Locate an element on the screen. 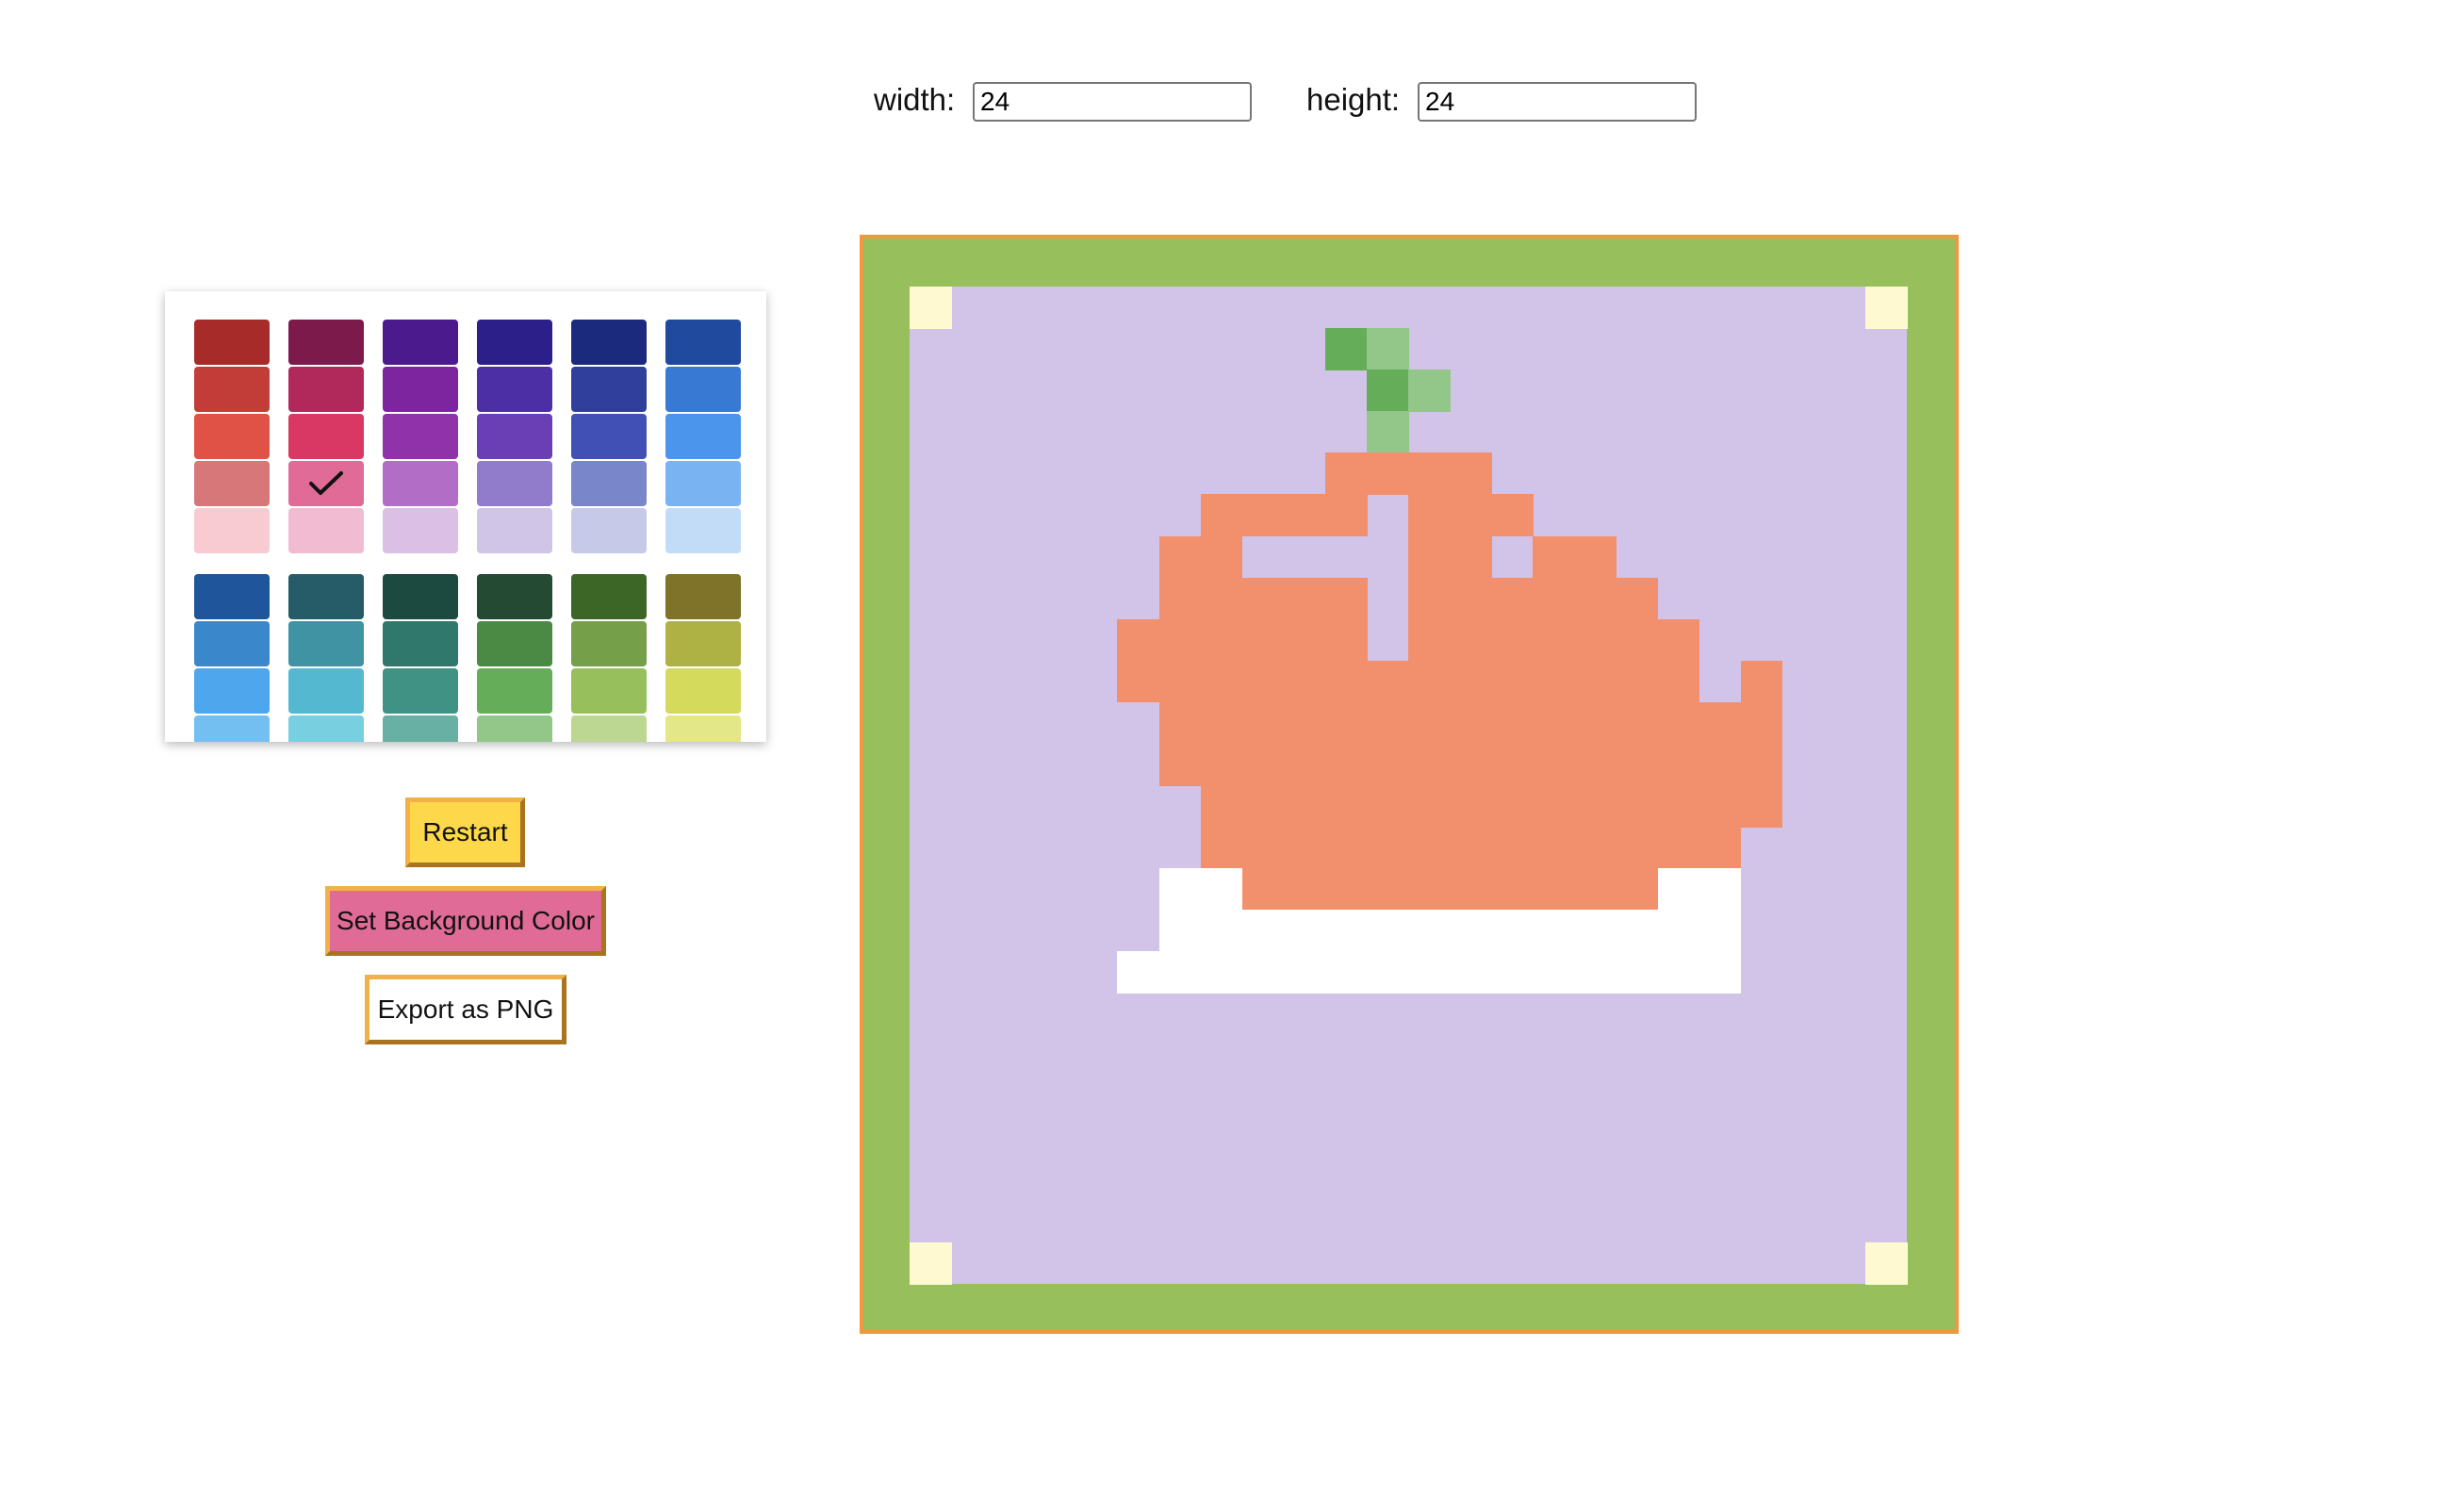 Image resolution: width=2462 pixels, height=1512 pixels. width-input is located at coordinates (1112, 102).